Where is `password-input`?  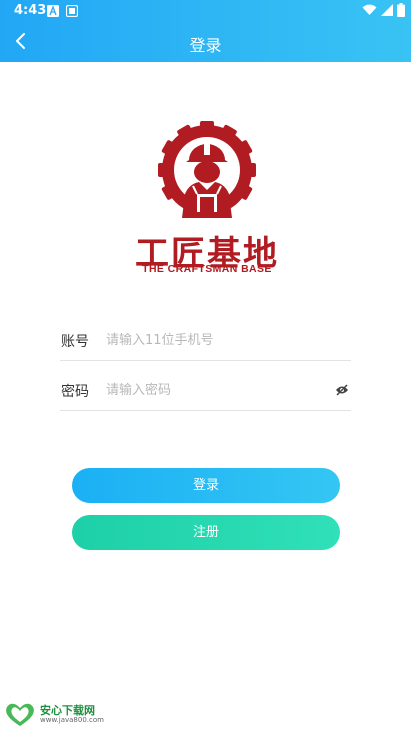 password-input is located at coordinates (216, 390).